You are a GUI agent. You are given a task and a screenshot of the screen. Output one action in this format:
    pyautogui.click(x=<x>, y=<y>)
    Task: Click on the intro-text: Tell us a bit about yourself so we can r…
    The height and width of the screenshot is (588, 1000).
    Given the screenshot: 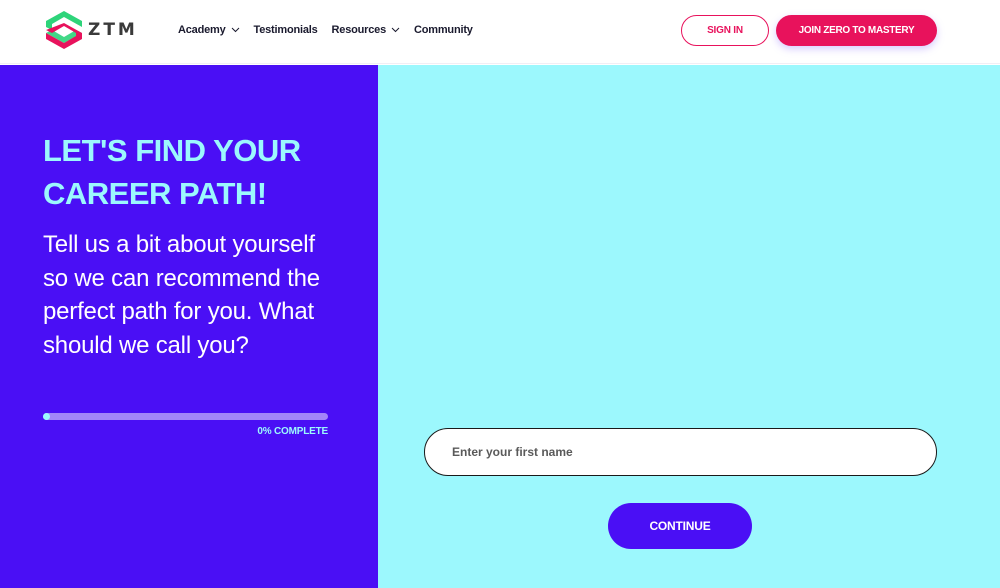 What is the action you would take?
    pyautogui.click(x=181, y=295)
    